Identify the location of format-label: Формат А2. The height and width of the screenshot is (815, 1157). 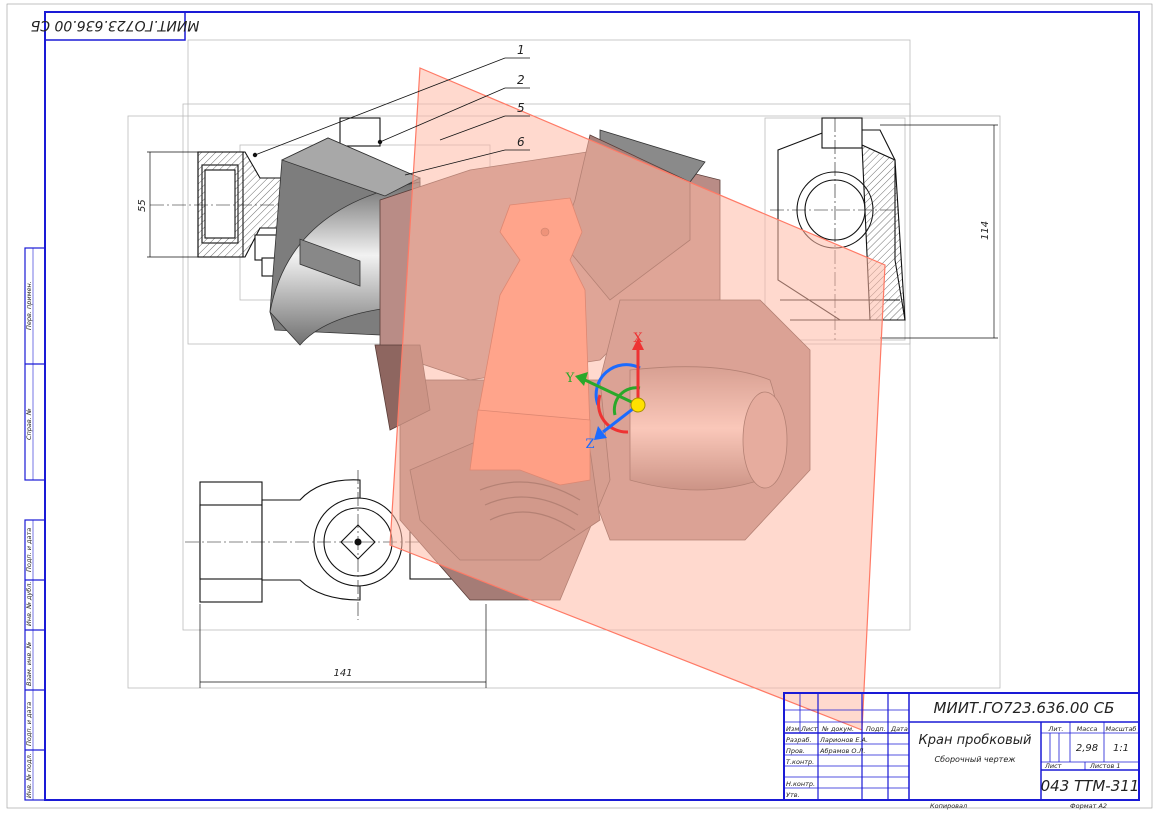
(1088, 806).